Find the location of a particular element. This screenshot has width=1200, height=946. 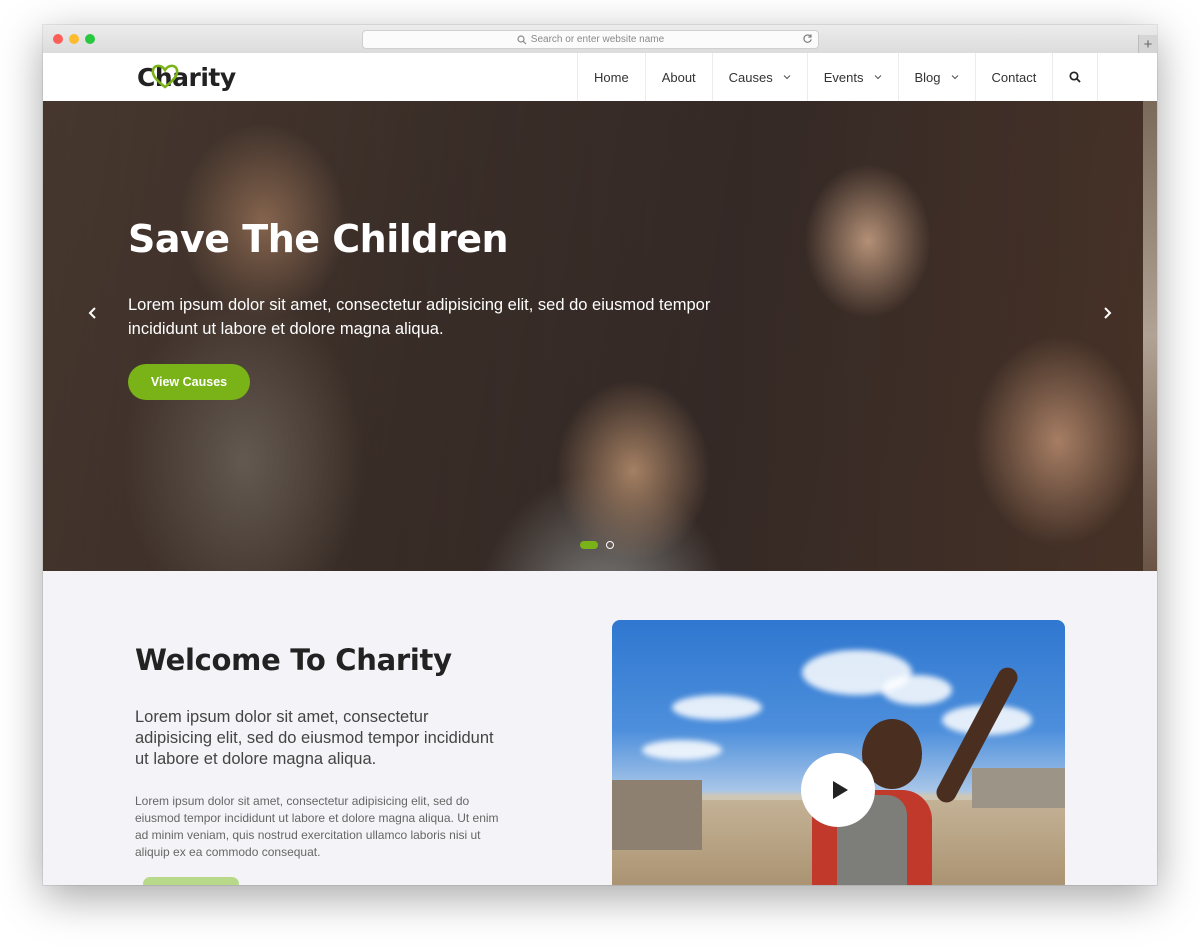

nav-search-button is located at coordinates (1076, 77).